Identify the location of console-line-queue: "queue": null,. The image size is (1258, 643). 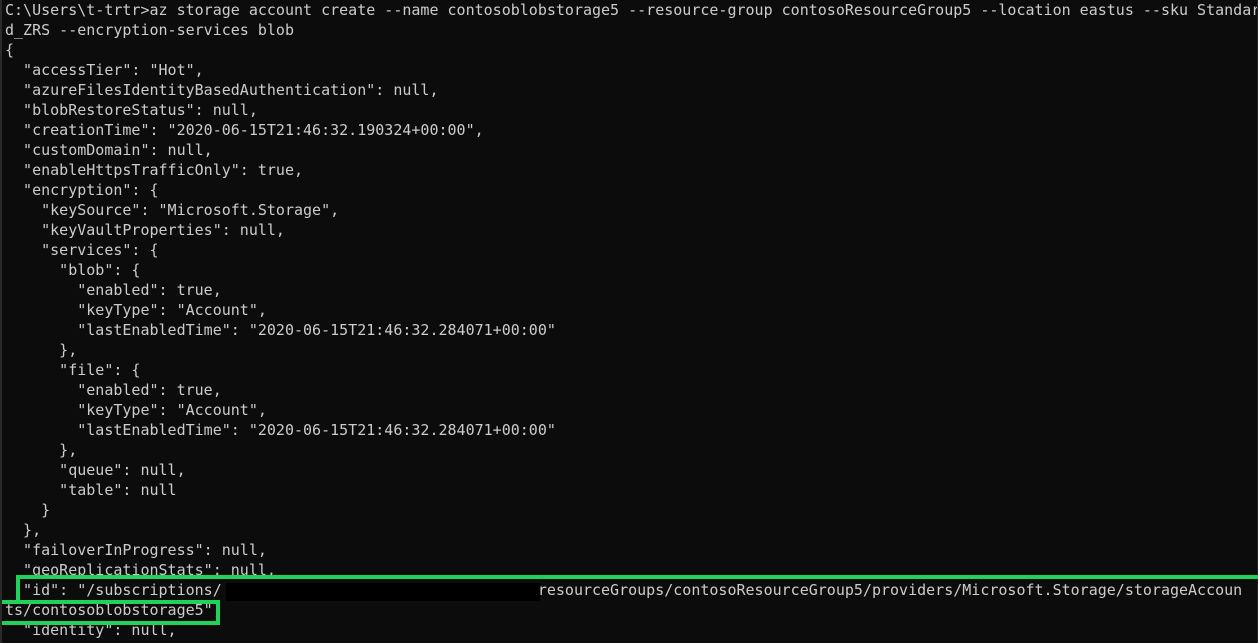
(95, 470).